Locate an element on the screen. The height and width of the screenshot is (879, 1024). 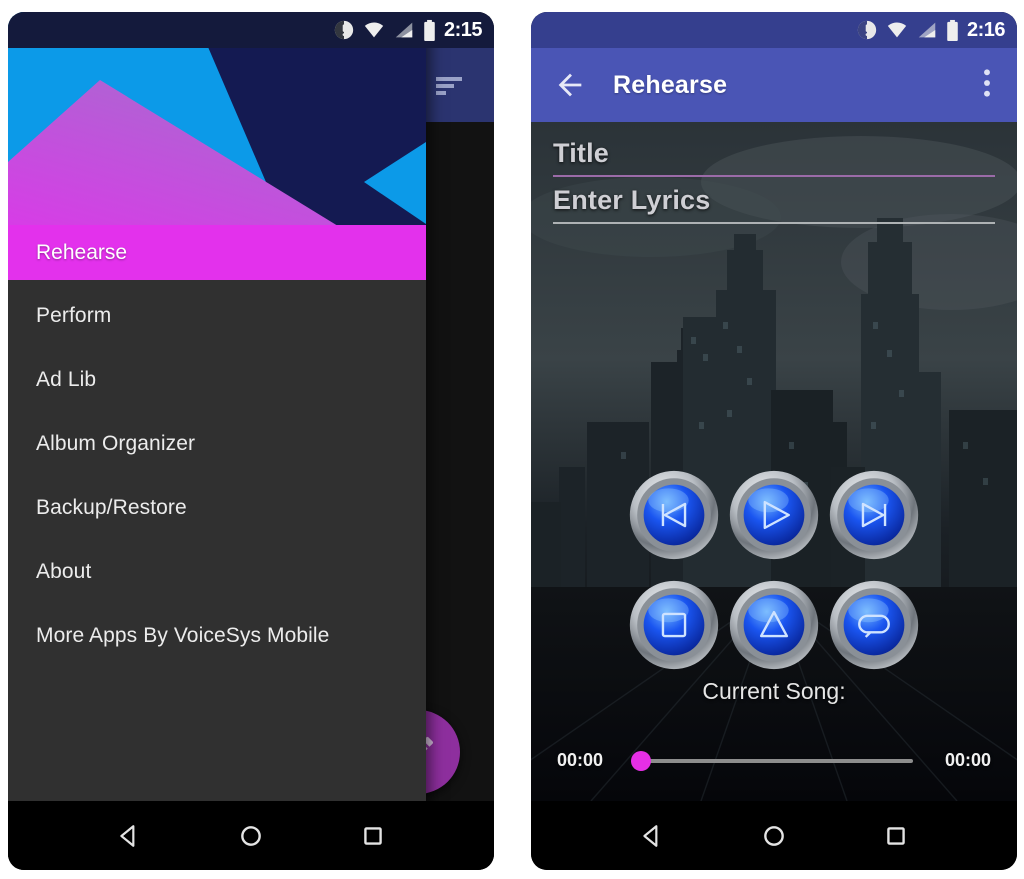
right-android-nav-bar is located at coordinates (774, 835).